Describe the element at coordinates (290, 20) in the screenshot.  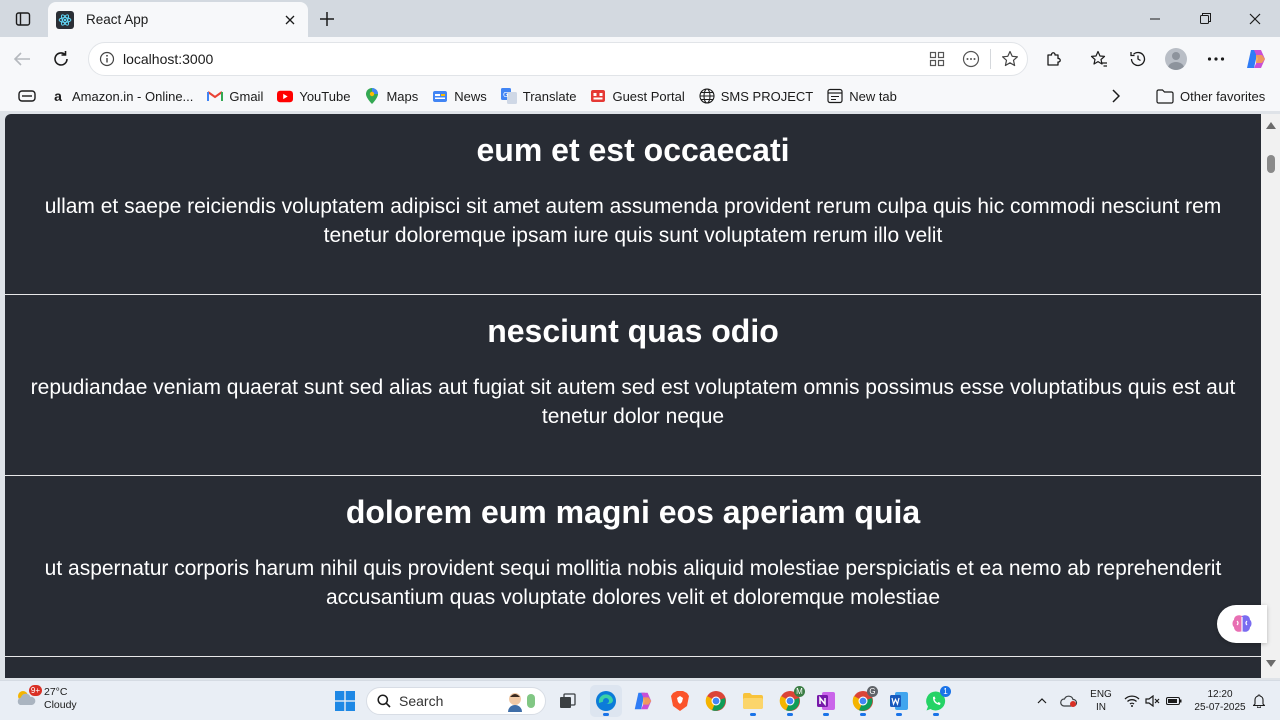
I see `tab-close-icon` at that location.